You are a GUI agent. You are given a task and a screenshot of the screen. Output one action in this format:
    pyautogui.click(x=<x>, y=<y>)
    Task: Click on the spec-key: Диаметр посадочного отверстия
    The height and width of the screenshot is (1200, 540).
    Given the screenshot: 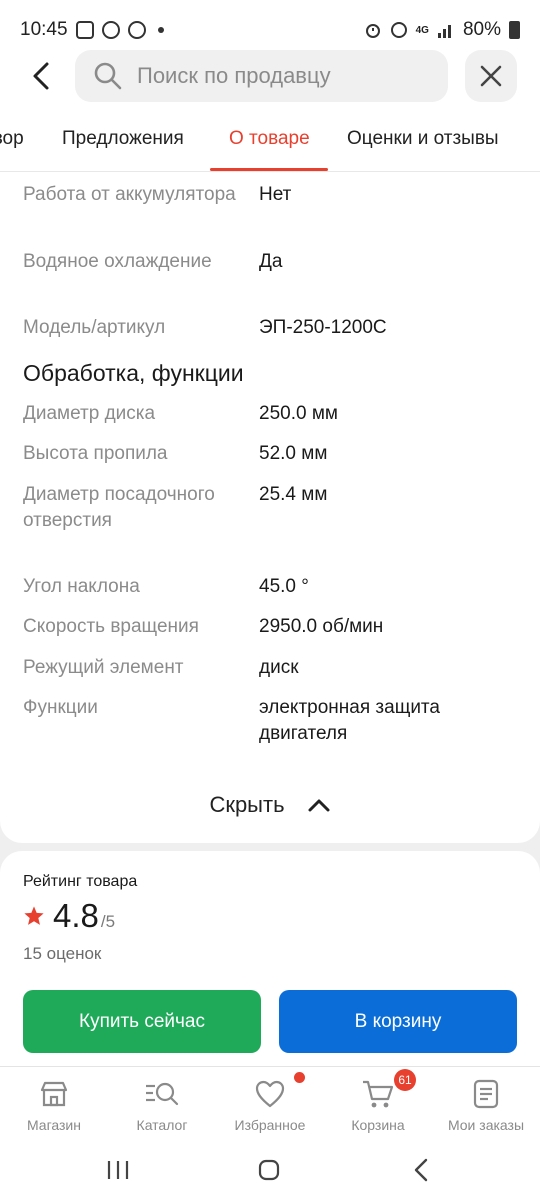 What is the action you would take?
    pyautogui.click(x=119, y=507)
    